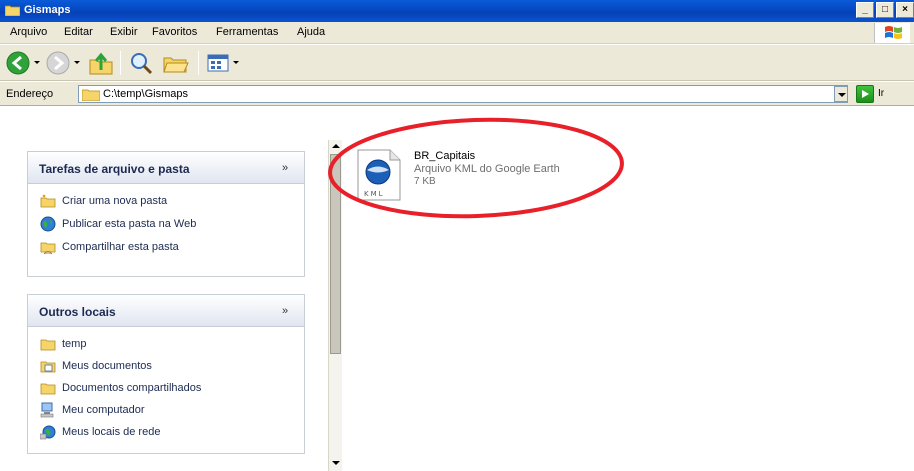 The image size is (914, 471). What do you see at coordinates (115, 201) in the screenshot?
I see `task-label: Criar uma nova pasta` at bounding box center [115, 201].